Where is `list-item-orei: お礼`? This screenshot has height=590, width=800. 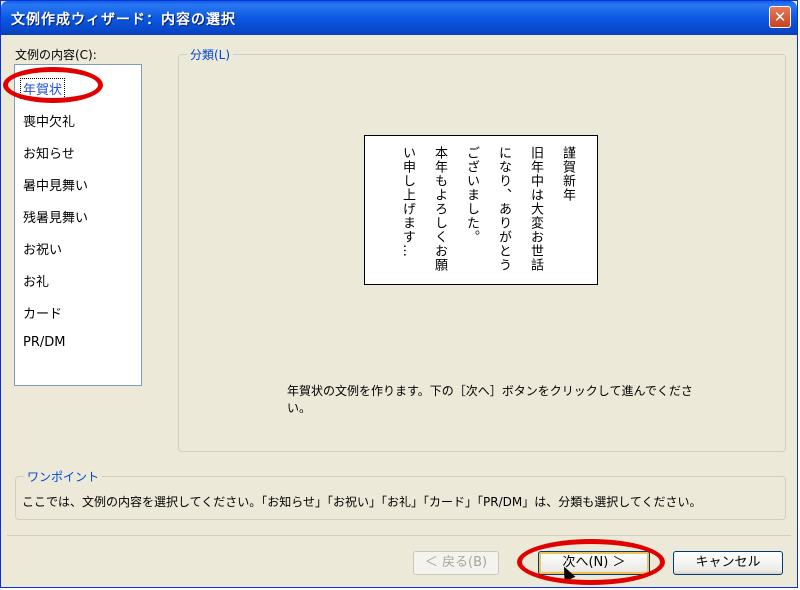 list-item-orei: お礼 is located at coordinates (36, 280).